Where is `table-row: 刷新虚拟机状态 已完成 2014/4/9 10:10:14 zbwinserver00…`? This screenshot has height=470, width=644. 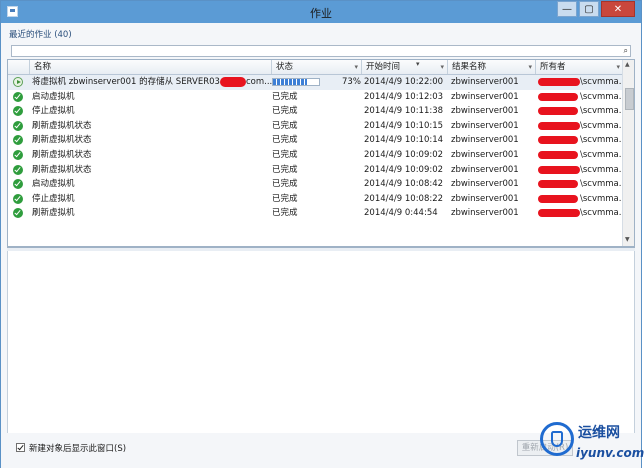 table-row: 刷新虚拟机状态 已完成 2014/4/9 10:10:14 zbwinserver00… is located at coordinates (317, 140).